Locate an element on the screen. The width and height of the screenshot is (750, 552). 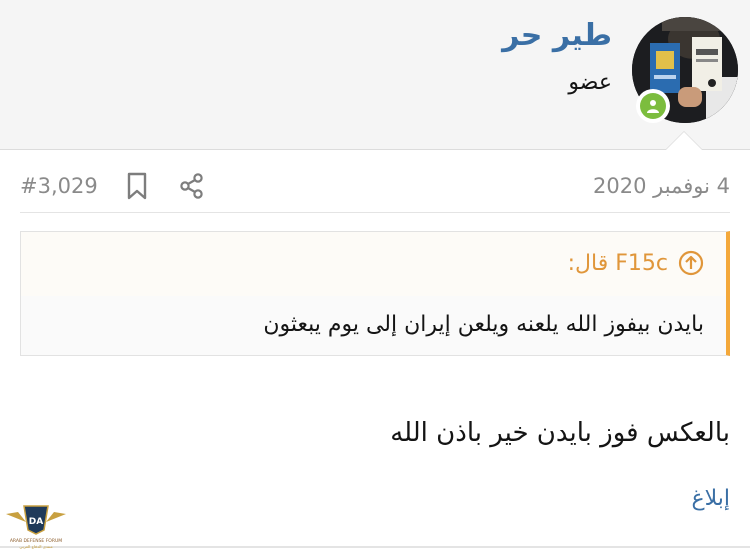
online-status-badge is located at coordinates (653, 106).